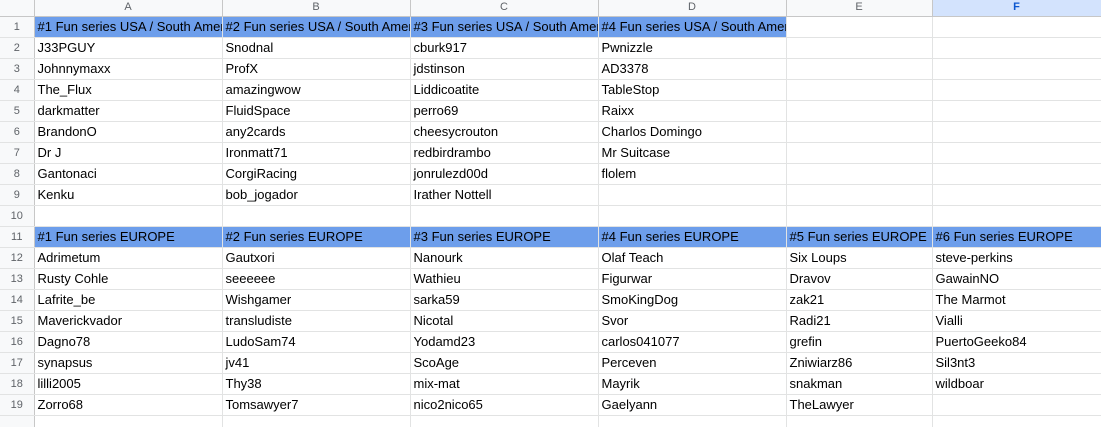 This screenshot has width=1101, height=427. I want to click on grid-cell: Gantonaci, so click(128, 174).